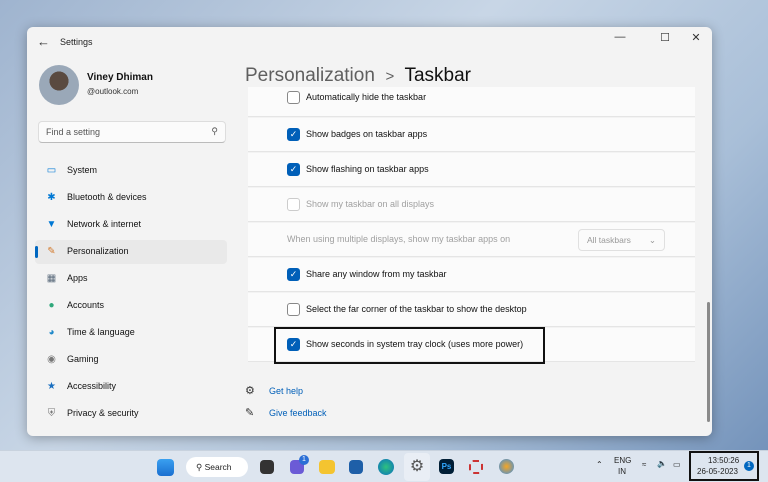  What do you see at coordinates (131, 171) in the screenshot?
I see `sidebar-item-system: ▭ System` at bounding box center [131, 171].